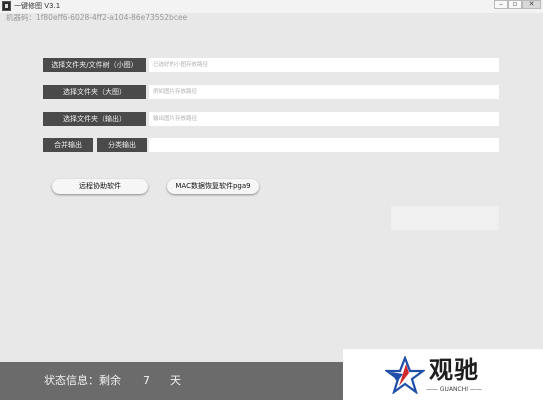  I want to click on app-icon, so click(6, 6).